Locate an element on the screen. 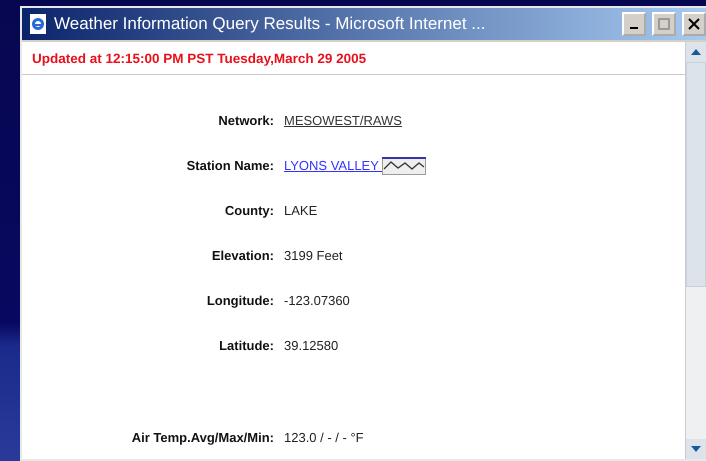  down-arrow-icon is located at coordinates (696, 449).